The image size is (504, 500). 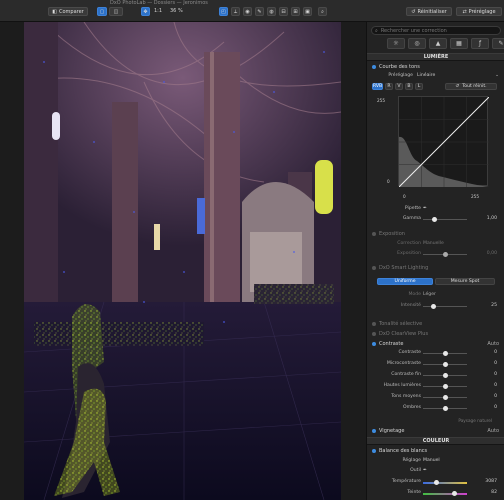 I want to click on white-balance-toggle, so click(x=374, y=451).